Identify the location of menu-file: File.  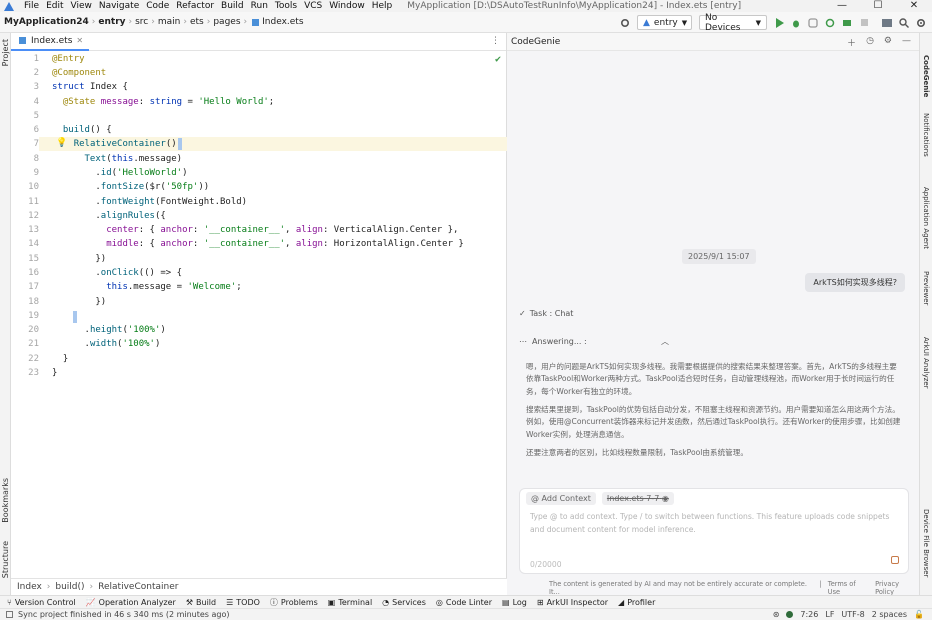
(31, 6).